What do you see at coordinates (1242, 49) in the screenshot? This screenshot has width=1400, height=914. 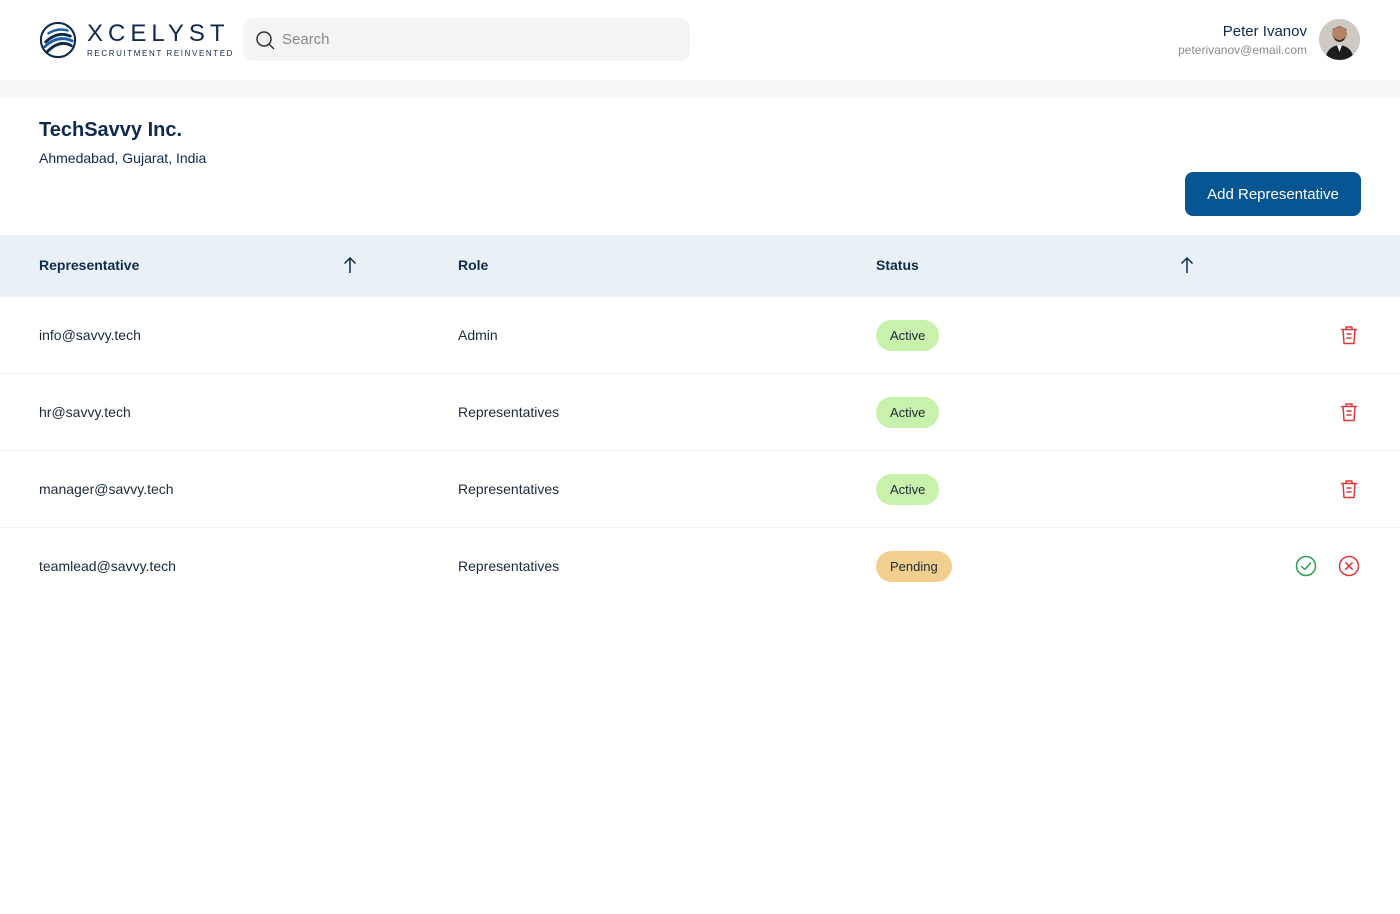 I see `user-email: peterivanov@email.com` at bounding box center [1242, 49].